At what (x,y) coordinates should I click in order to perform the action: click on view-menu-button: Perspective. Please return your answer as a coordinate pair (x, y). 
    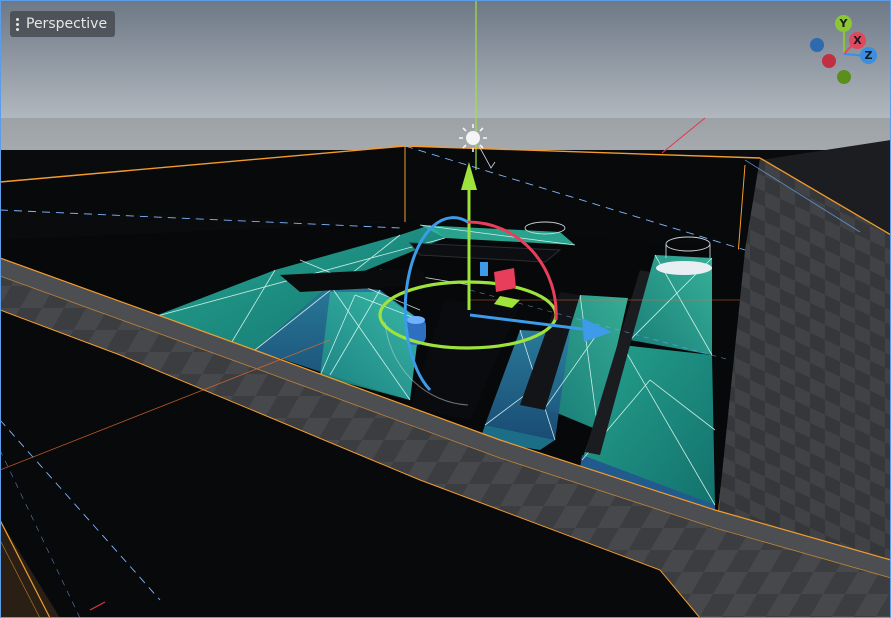
    Looking at the image, I should click on (63, 24).